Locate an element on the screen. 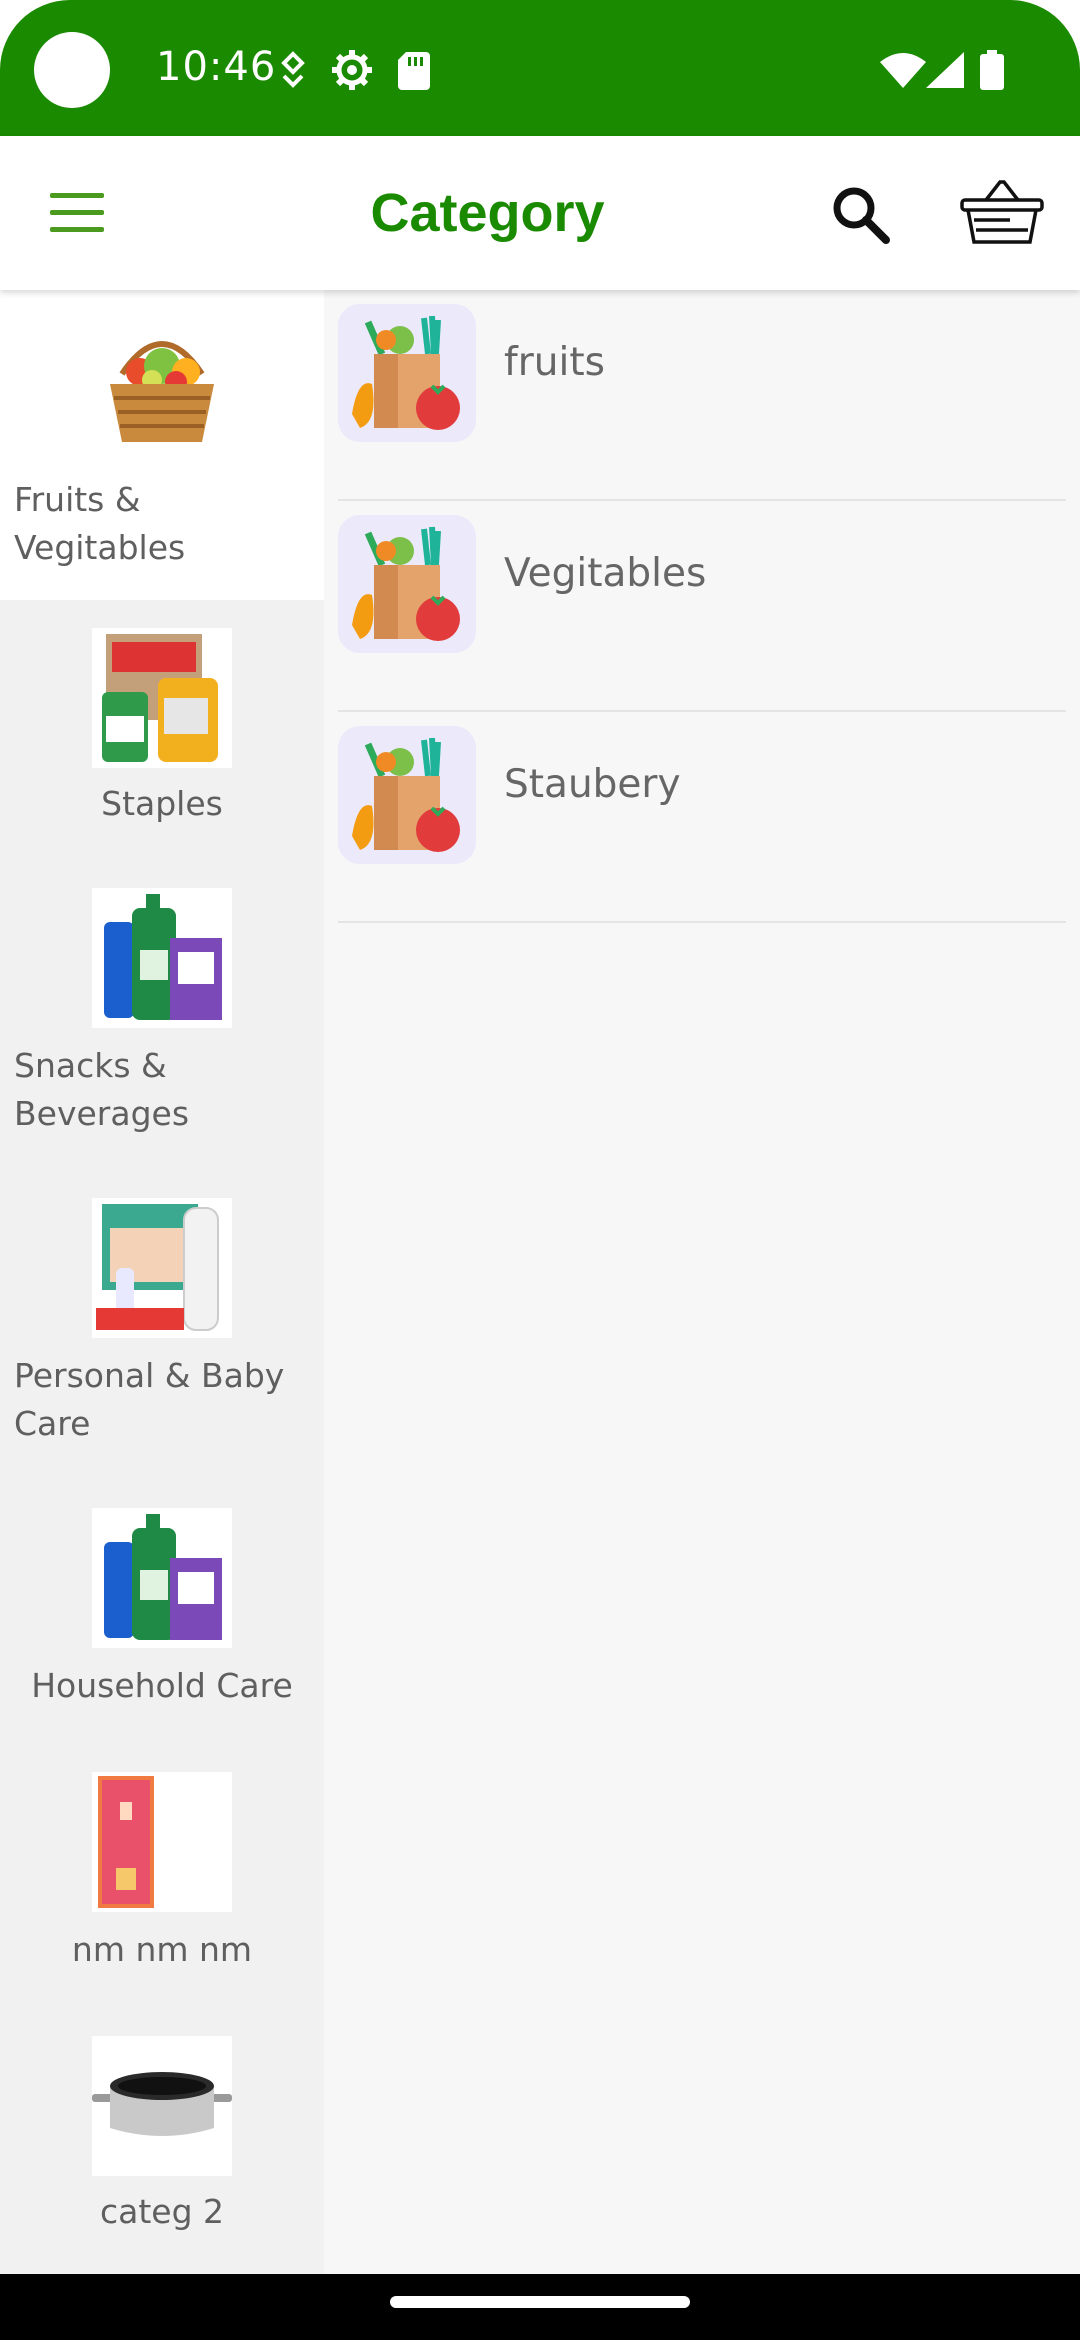  sidebar-item-personal-baby-care: Personal & Baby Care is located at coordinates (162, 1329).